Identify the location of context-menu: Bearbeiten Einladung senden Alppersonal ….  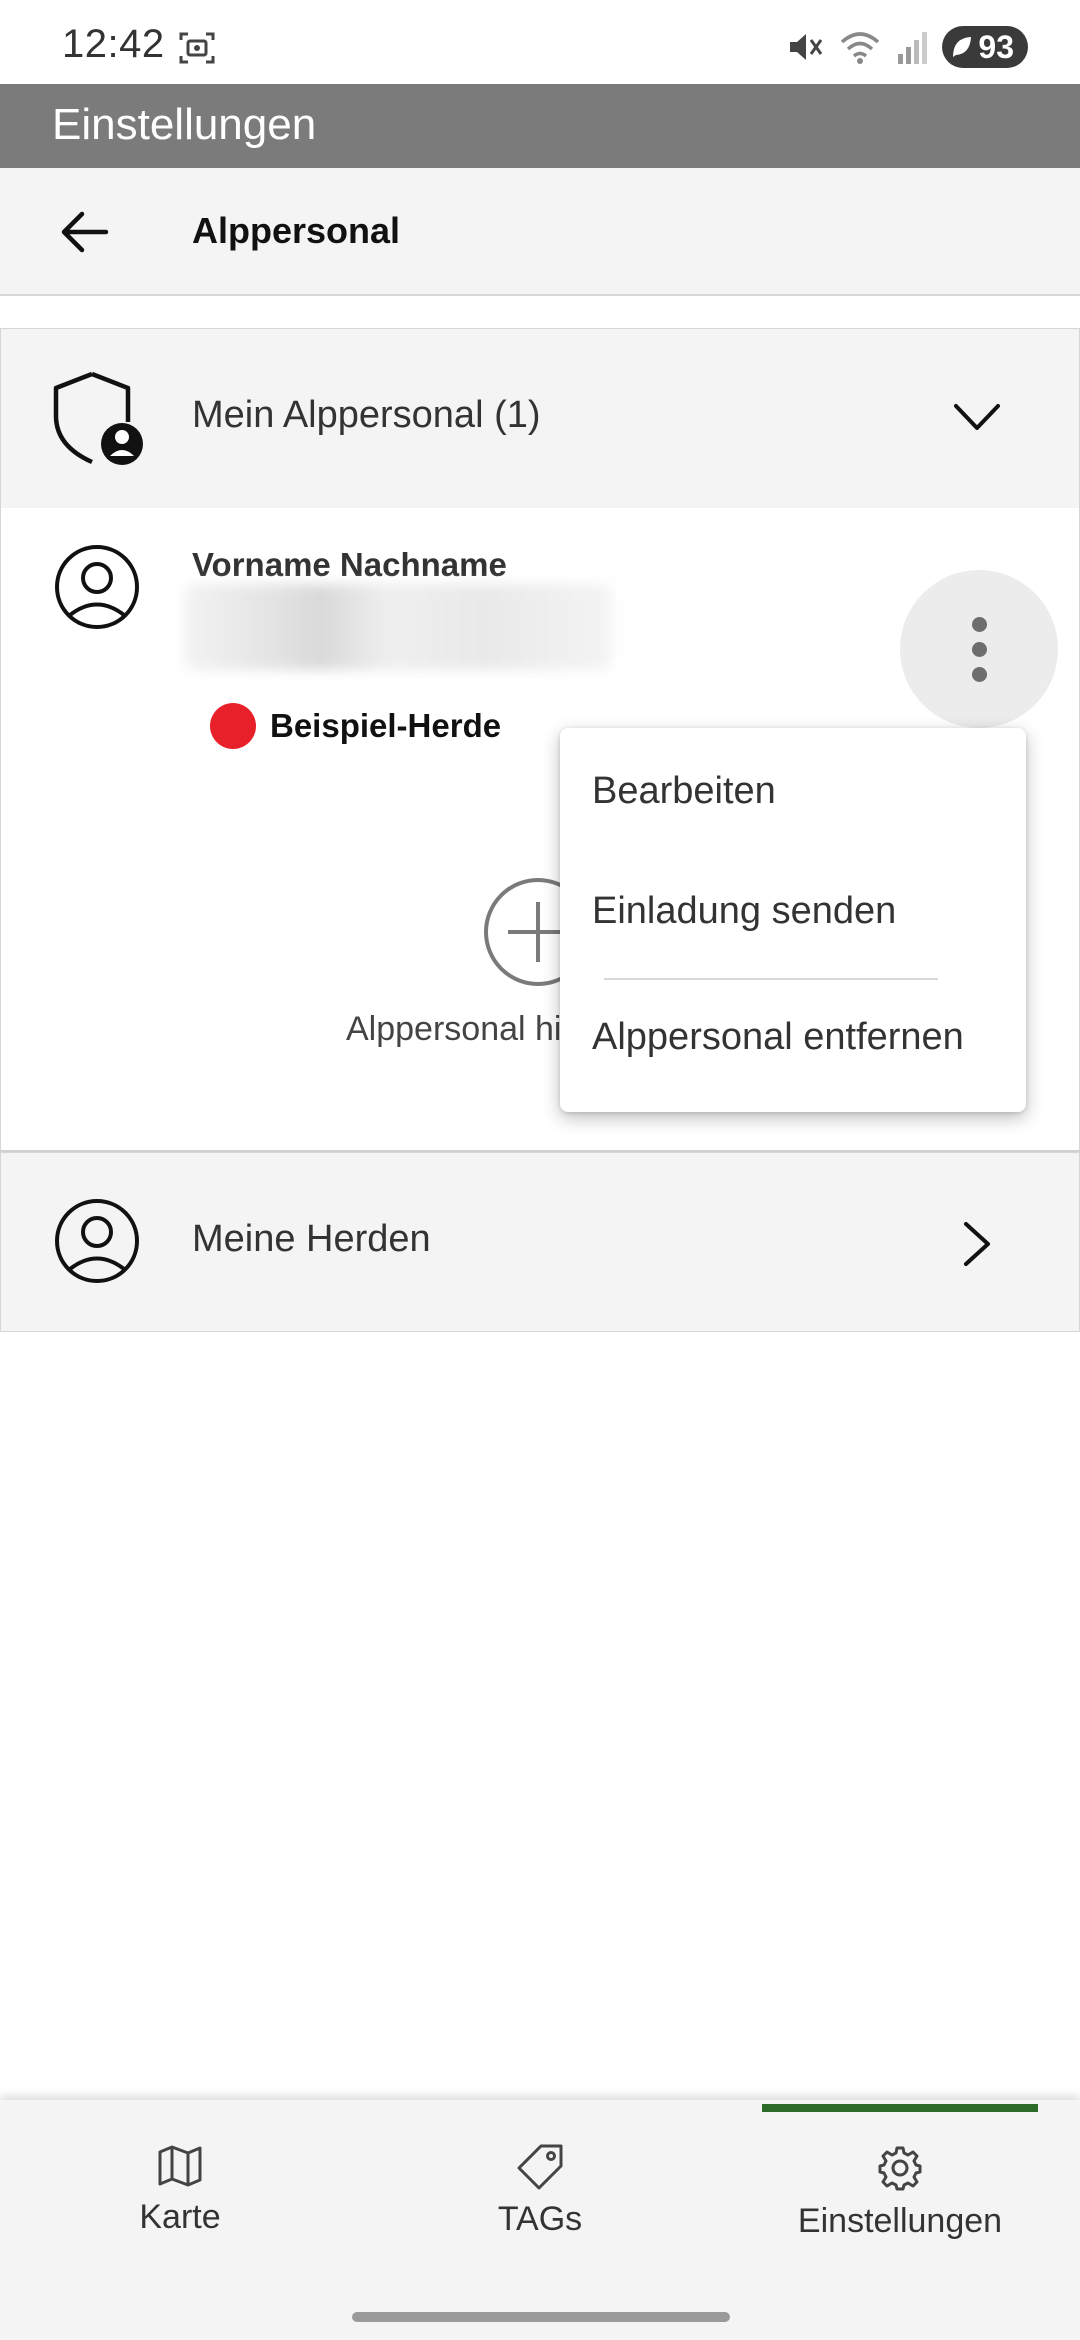
(793, 920).